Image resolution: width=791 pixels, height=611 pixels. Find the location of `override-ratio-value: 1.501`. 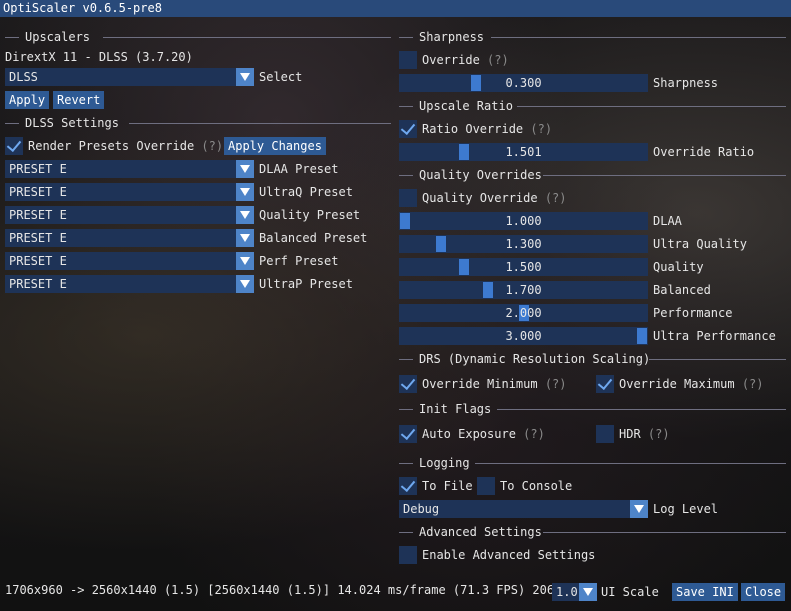

override-ratio-value: 1.501 is located at coordinates (523, 152).